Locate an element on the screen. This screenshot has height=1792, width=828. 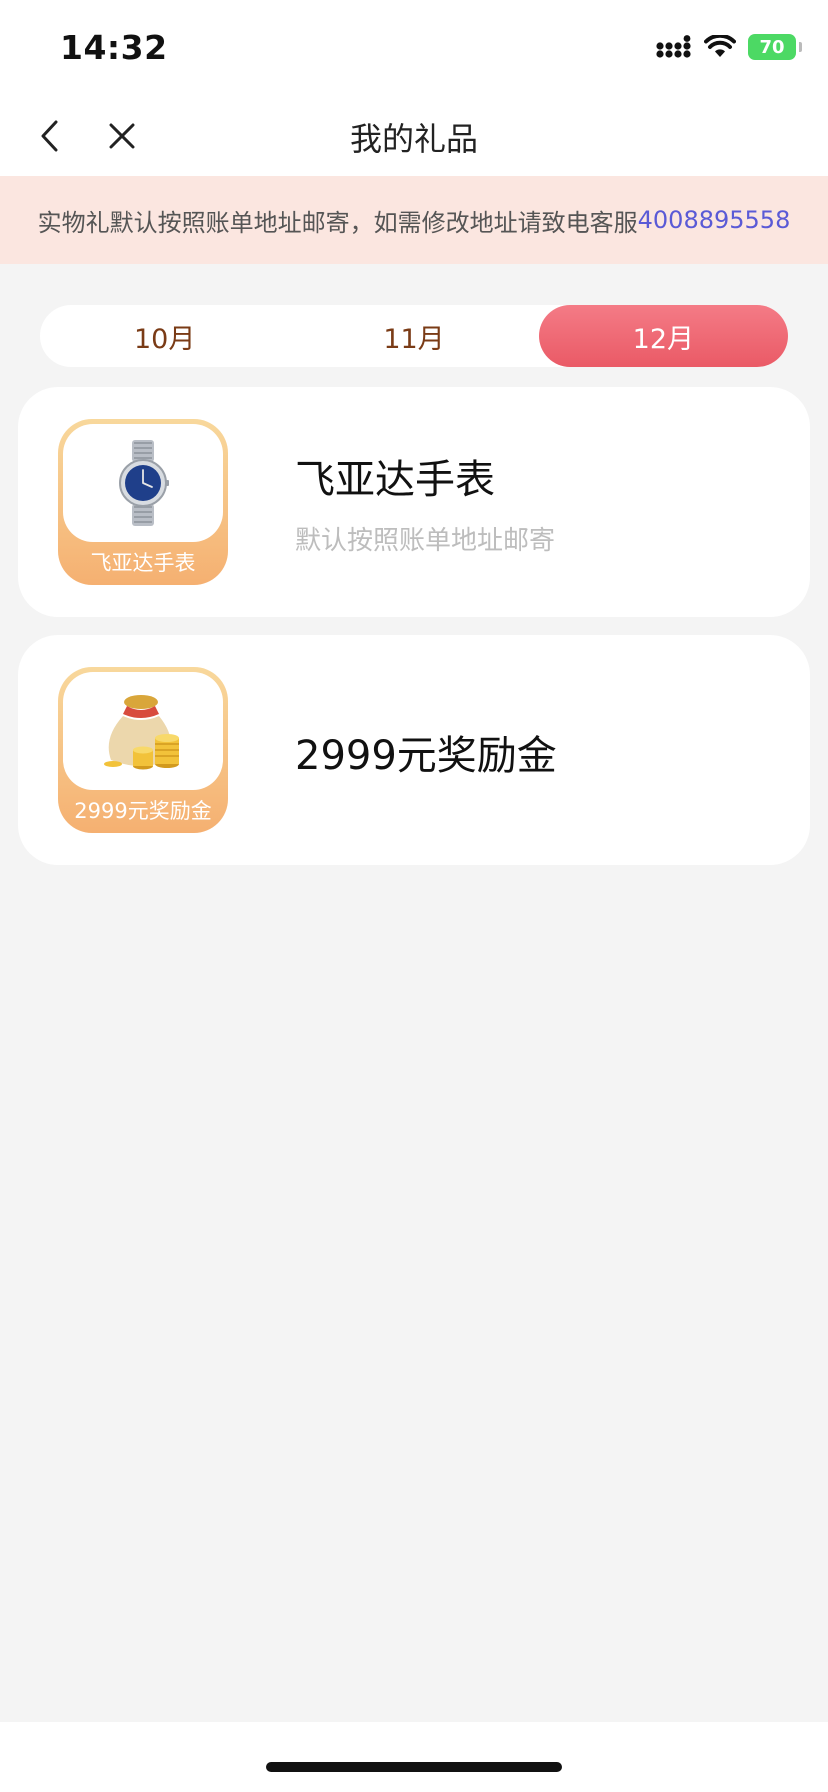
home-indicator is located at coordinates (414, 1767).